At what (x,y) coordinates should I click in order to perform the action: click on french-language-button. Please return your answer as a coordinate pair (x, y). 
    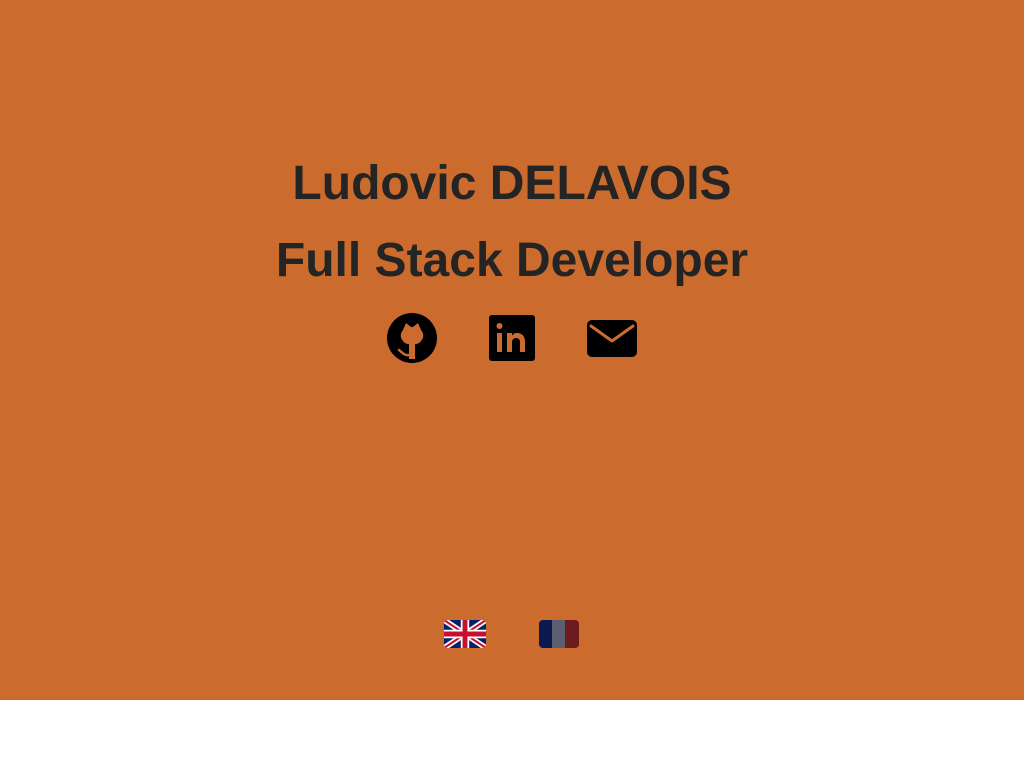
    Looking at the image, I should click on (559, 634).